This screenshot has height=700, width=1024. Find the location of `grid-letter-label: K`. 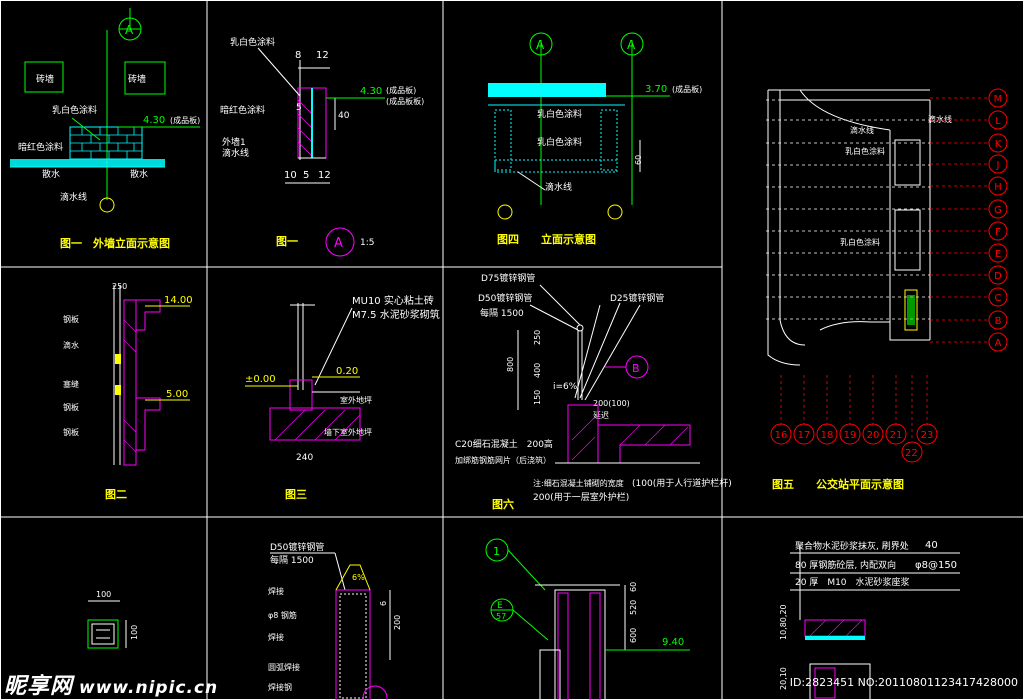

grid-letter-label: K is located at coordinates (998, 144).